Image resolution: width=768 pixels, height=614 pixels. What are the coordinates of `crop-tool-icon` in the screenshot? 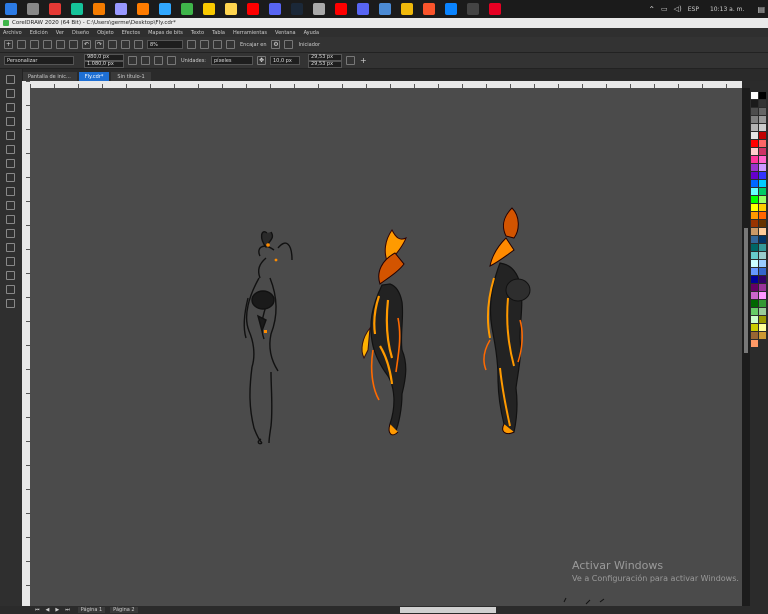 It's located at (10, 107).